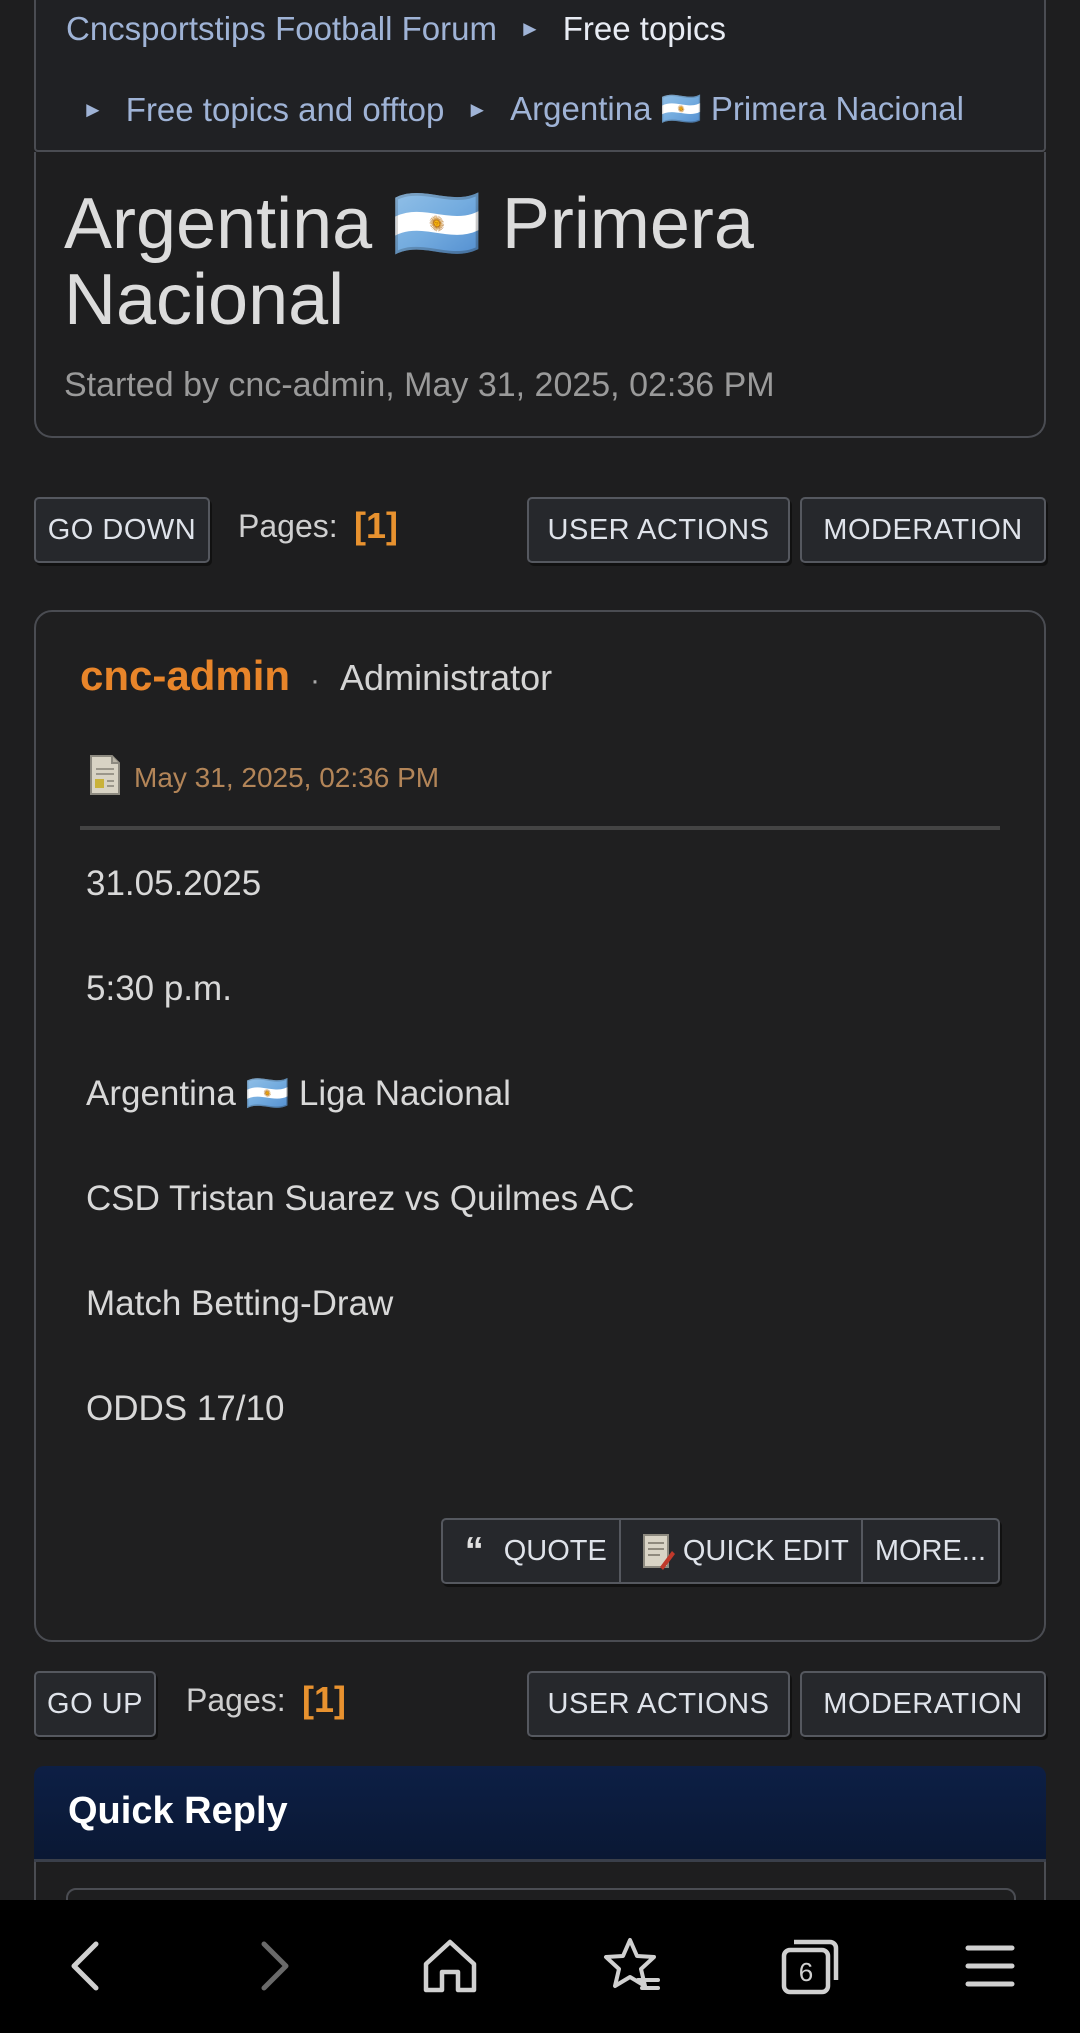 This screenshot has width=1080, height=2033. What do you see at coordinates (240, 1303) in the screenshot?
I see `post-line: Match Betting-Draw` at bounding box center [240, 1303].